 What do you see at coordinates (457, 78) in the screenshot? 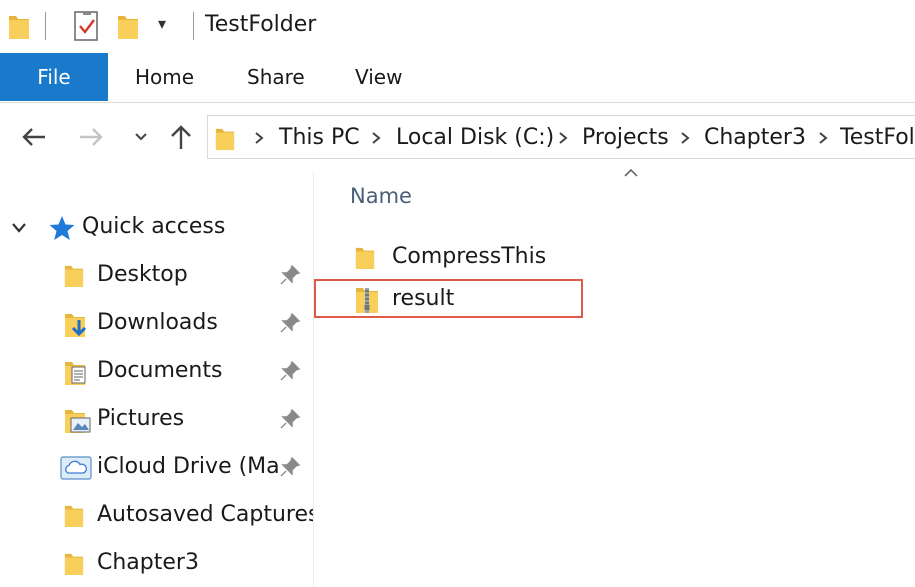
I see `ribbon-tabs: File Home Share View` at bounding box center [457, 78].